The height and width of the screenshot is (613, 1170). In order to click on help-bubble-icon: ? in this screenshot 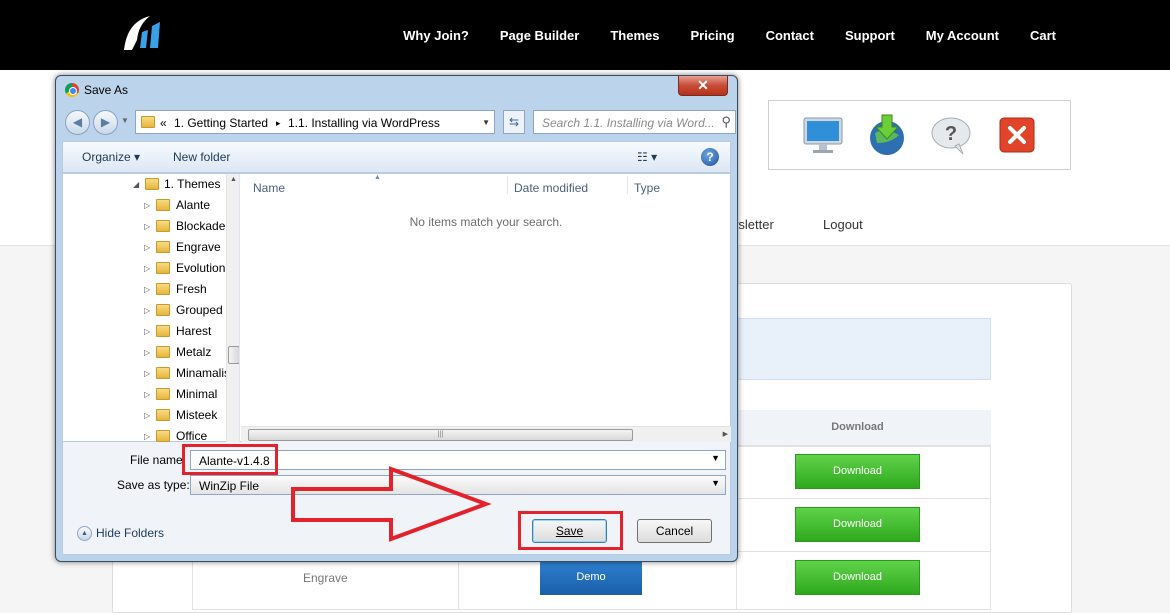, I will do `click(951, 135)`.